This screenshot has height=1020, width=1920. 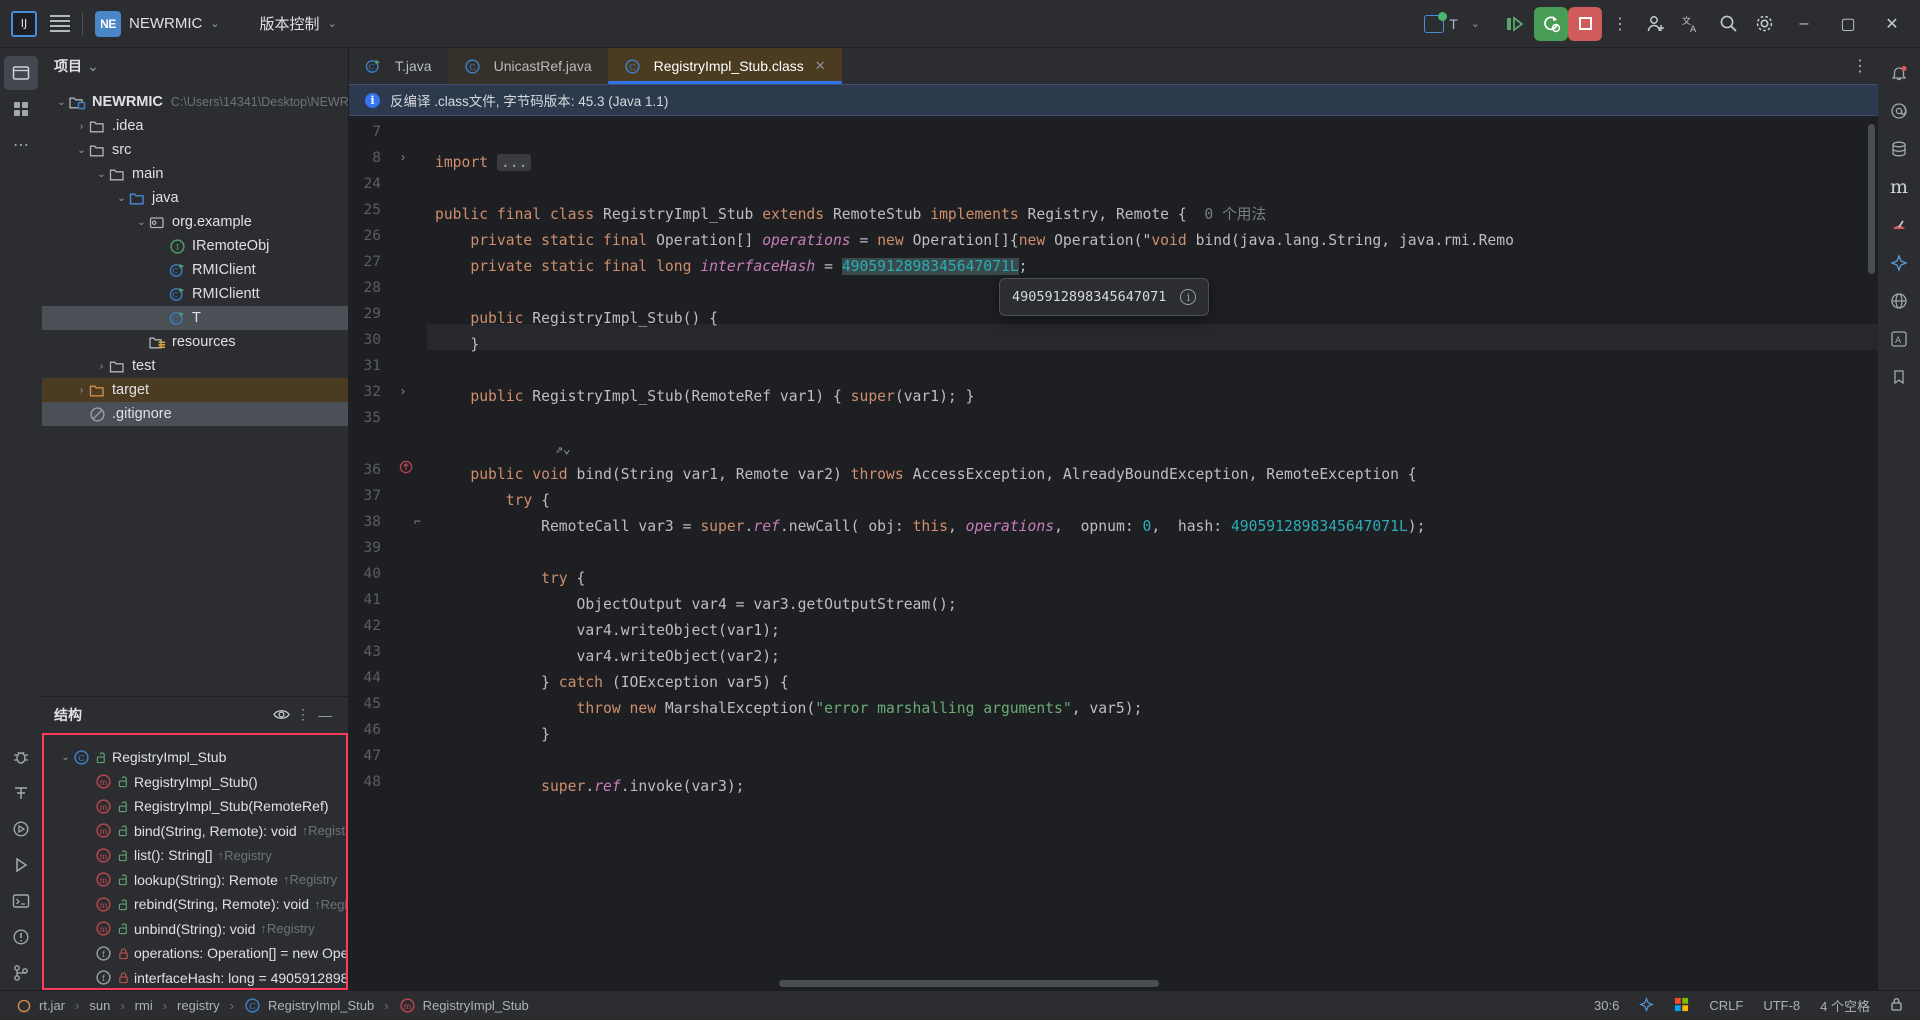 I want to click on info-outline-icon: i, so click(x=1188, y=297).